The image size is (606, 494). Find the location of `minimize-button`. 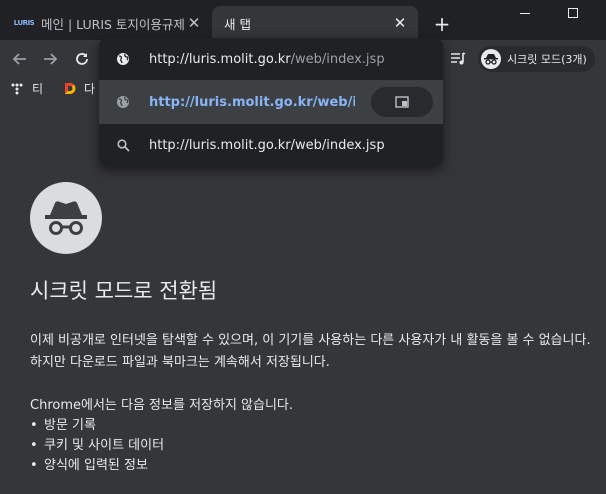

minimize-button is located at coordinates (525, 13).